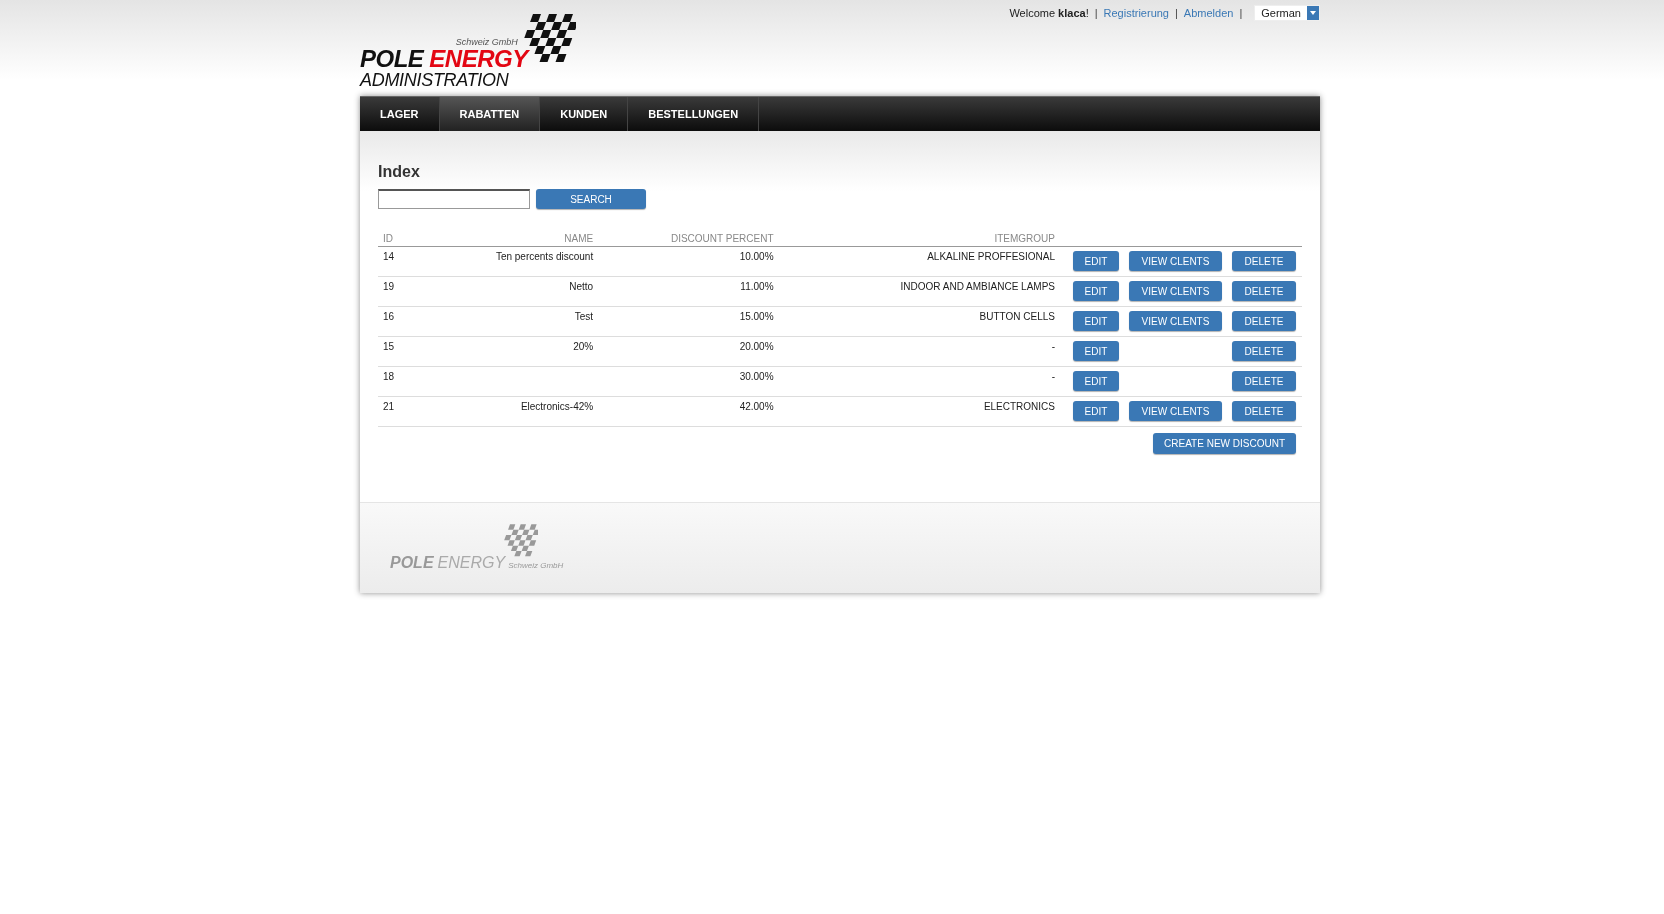 Image resolution: width=1664 pixels, height=914 pixels. I want to click on column-header: ID, so click(400, 239).